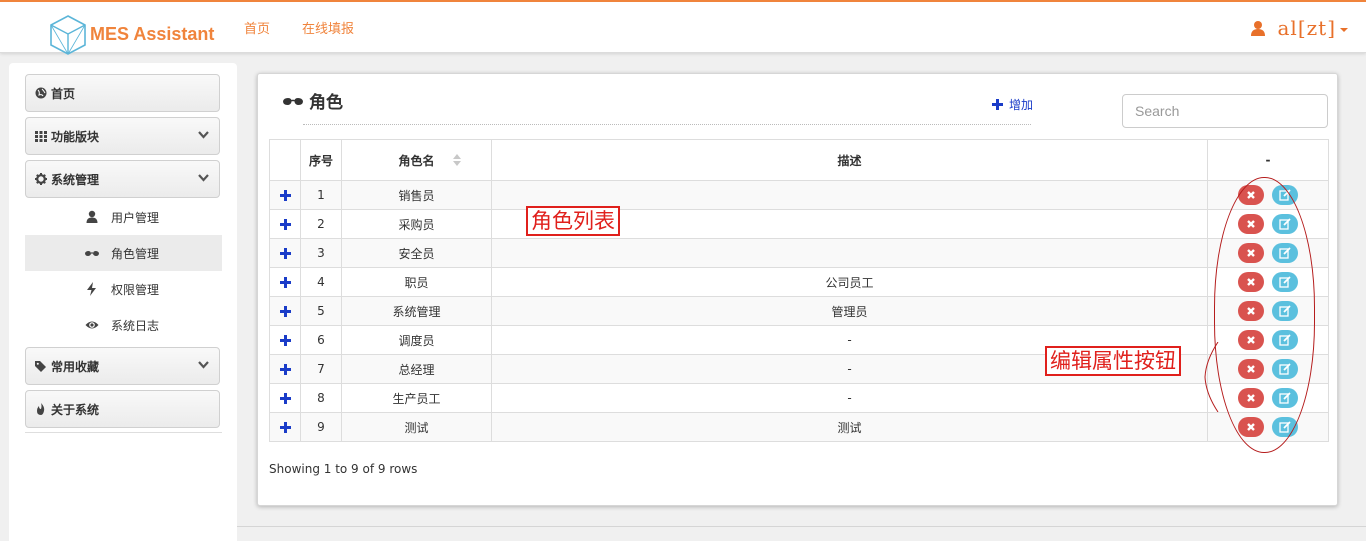  What do you see at coordinates (799, 398) in the screenshot?
I see `table-row: 8 生产员工 -` at bounding box center [799, 398].